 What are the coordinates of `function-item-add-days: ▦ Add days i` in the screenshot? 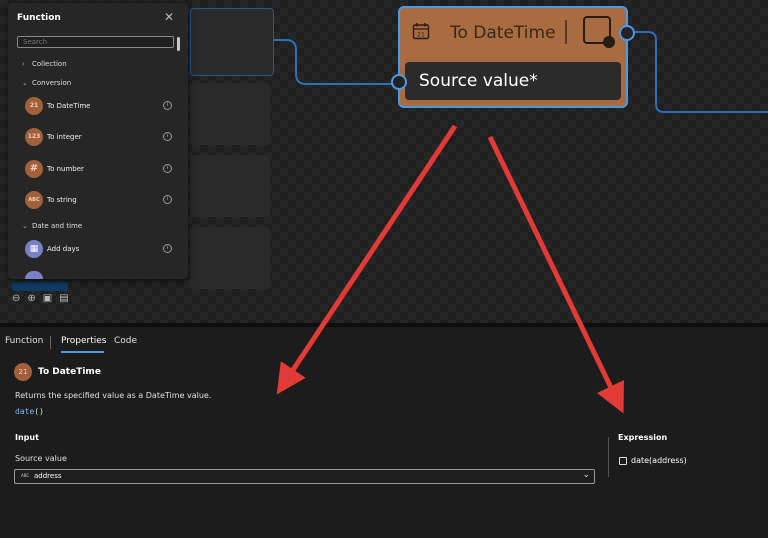 It's located at (98, 250).